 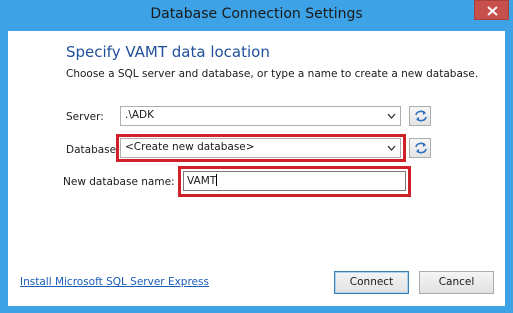 I want to click on database-value: <Create new database>, so click(x=190, y=147).